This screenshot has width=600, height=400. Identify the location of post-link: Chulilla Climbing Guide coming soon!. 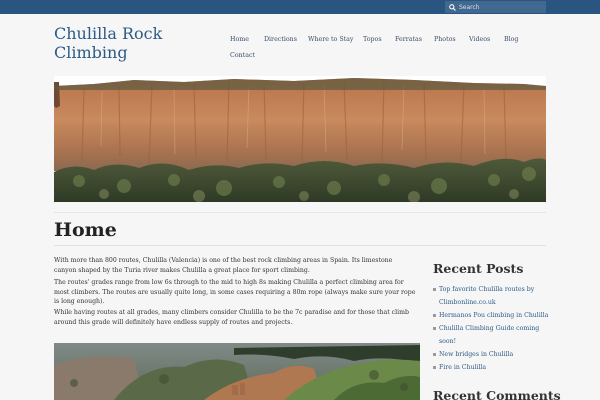
(489, 335).